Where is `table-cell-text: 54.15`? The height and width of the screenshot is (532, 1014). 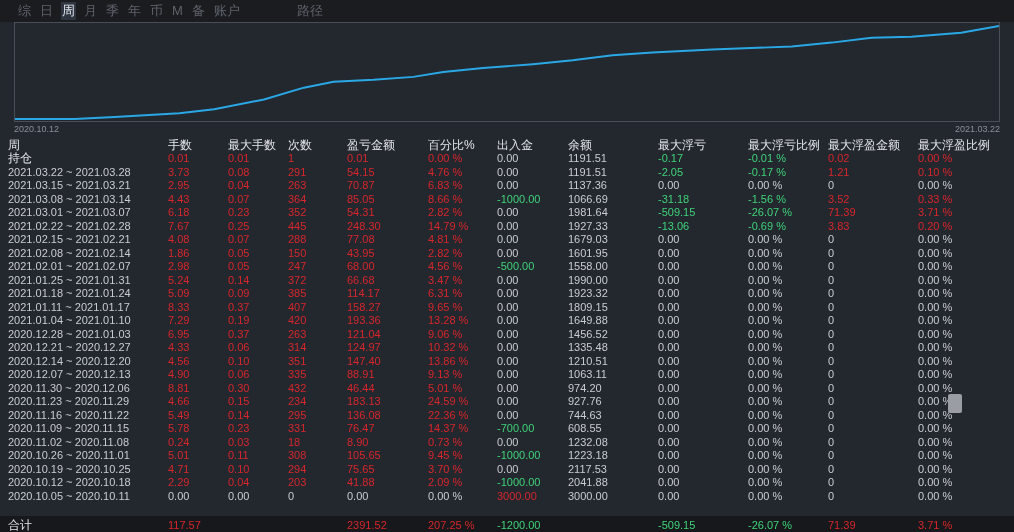
table-cell-text: 54.15 is located at coordinates (361, 172).